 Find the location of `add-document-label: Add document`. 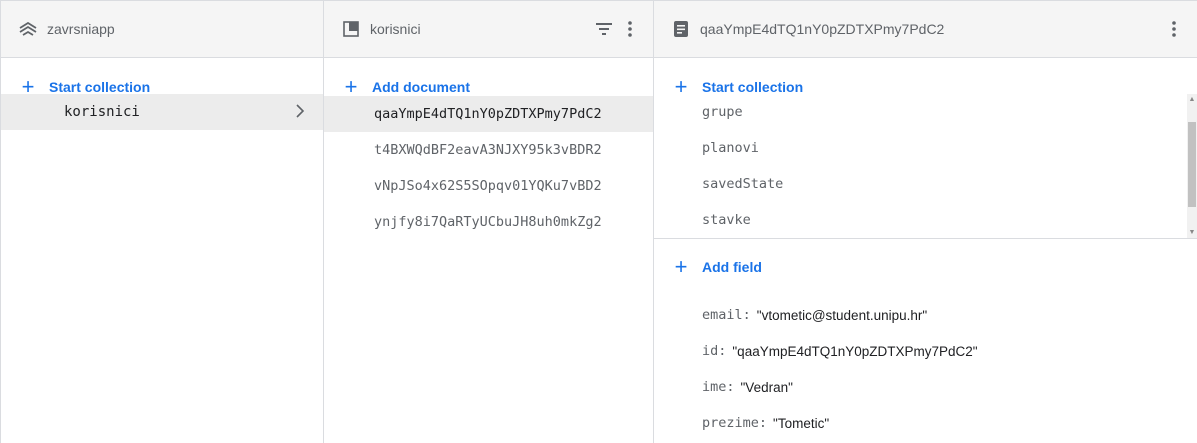

add-document-label: Add document is located at coordinates (421, 87).